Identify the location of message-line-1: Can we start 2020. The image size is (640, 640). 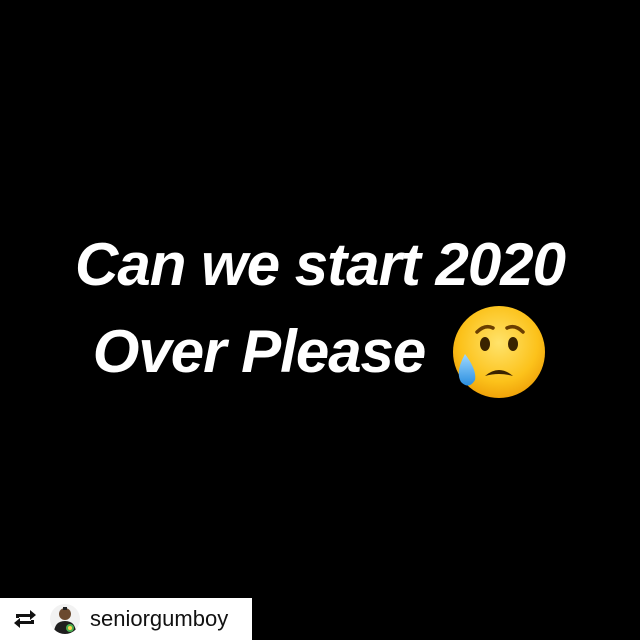
(320, 264).